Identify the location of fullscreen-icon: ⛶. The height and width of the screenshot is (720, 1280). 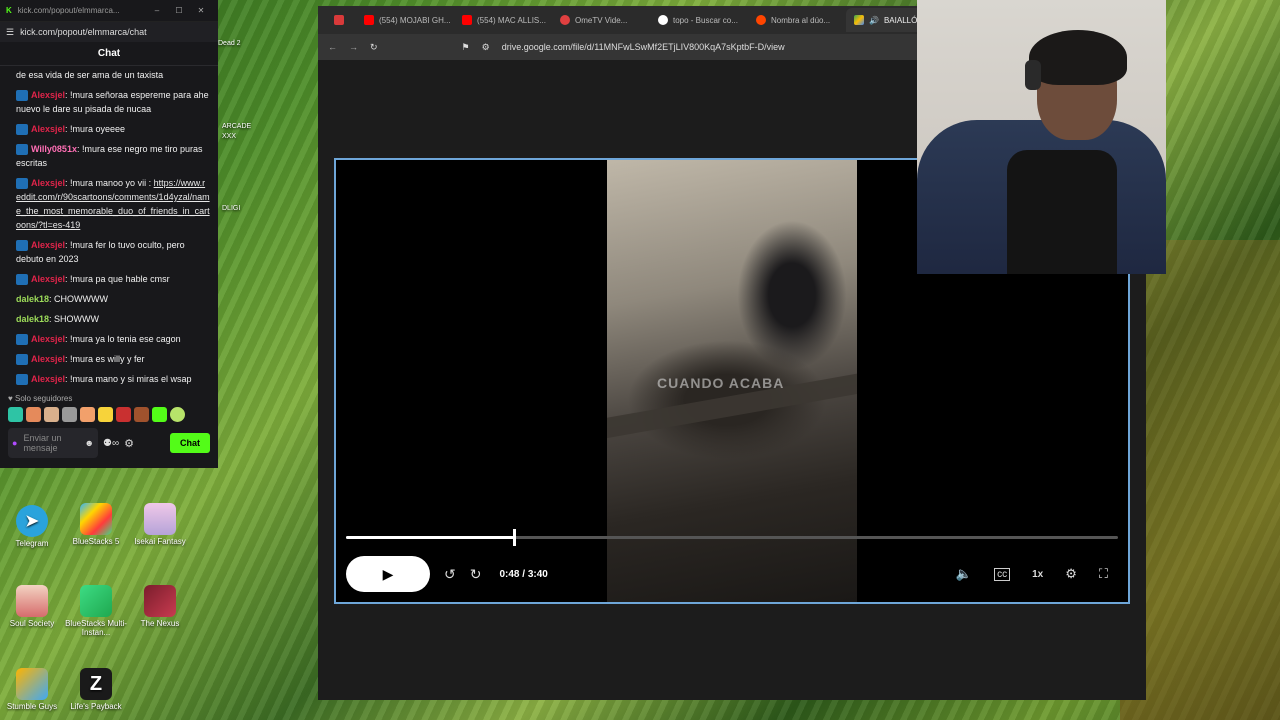
(1103, 574).